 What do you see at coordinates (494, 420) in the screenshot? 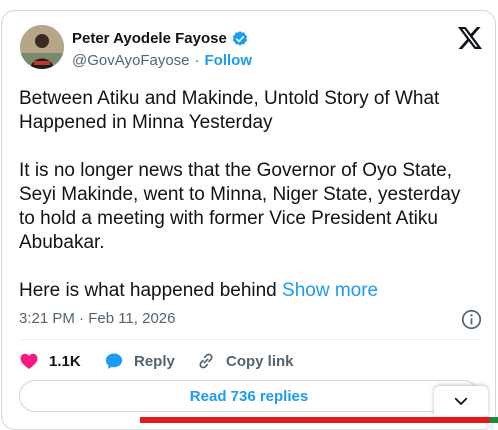
I see `banner-strip-accent` at bounding box center [494, 420].